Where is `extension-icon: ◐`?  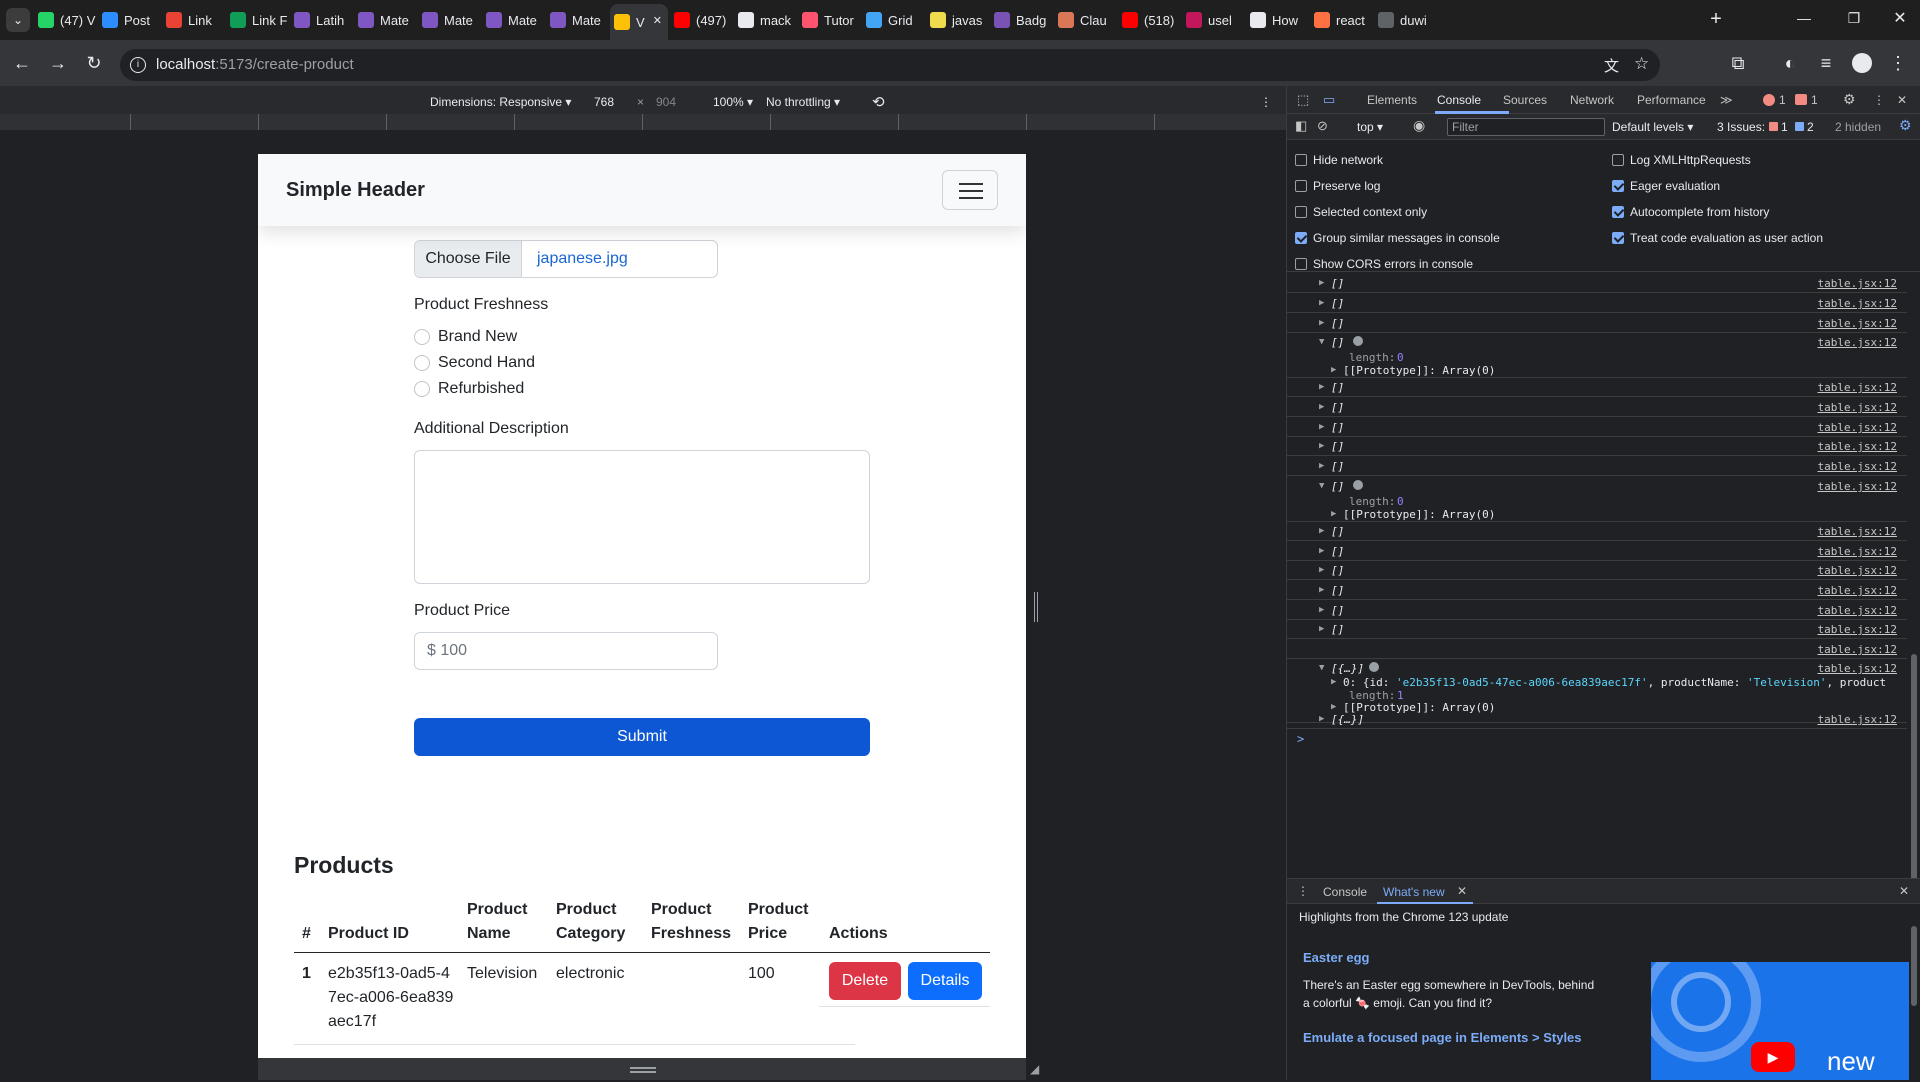 extension-icon: ◐ is located at coordinates (1790, 63).